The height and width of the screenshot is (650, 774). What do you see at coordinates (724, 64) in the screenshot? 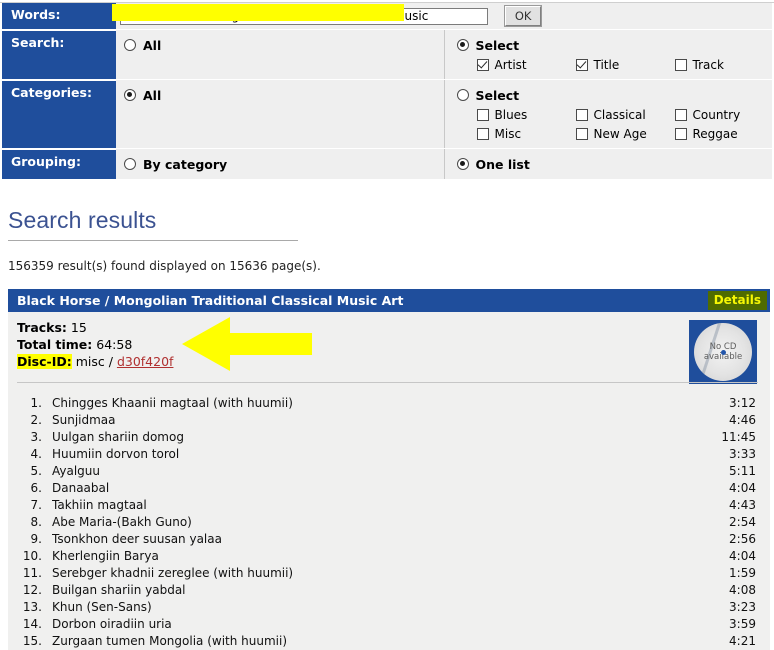
I see `search-option-track: Track` at bounding box center [724, 64].